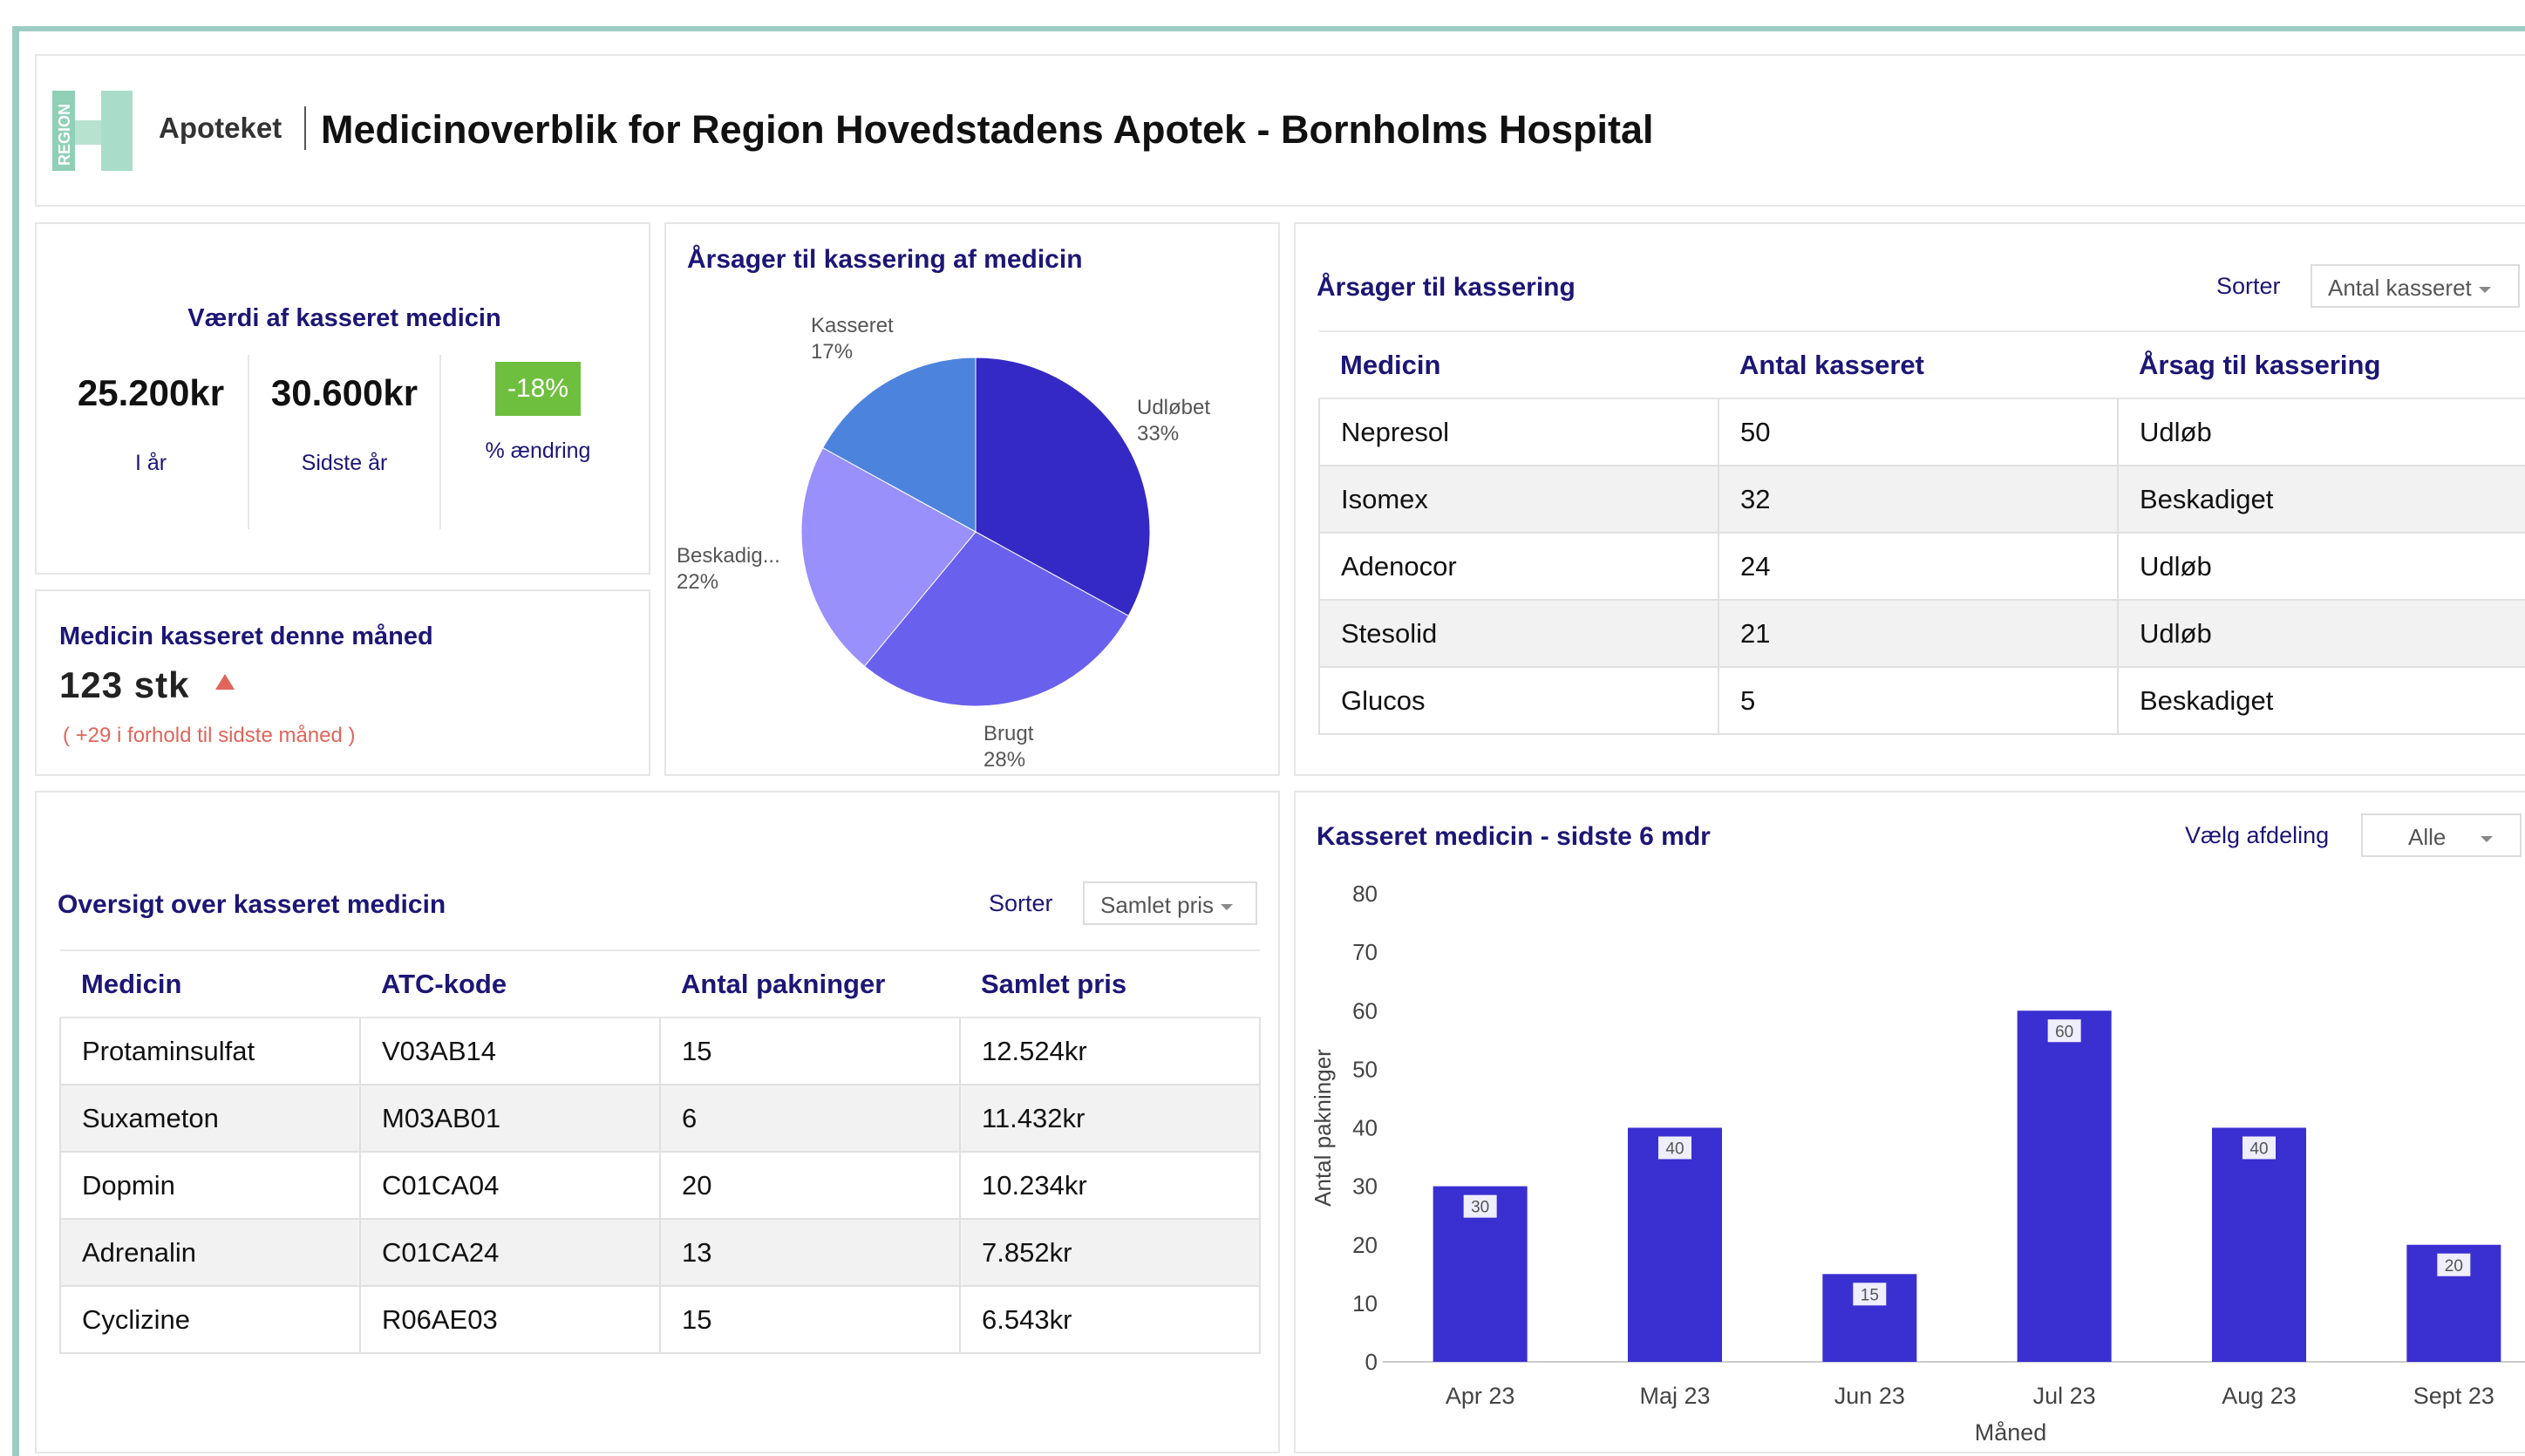  Describe the element at coordinates (210, 1319) in the screenshot. I see `table-cell: Cyclizine` at that location.